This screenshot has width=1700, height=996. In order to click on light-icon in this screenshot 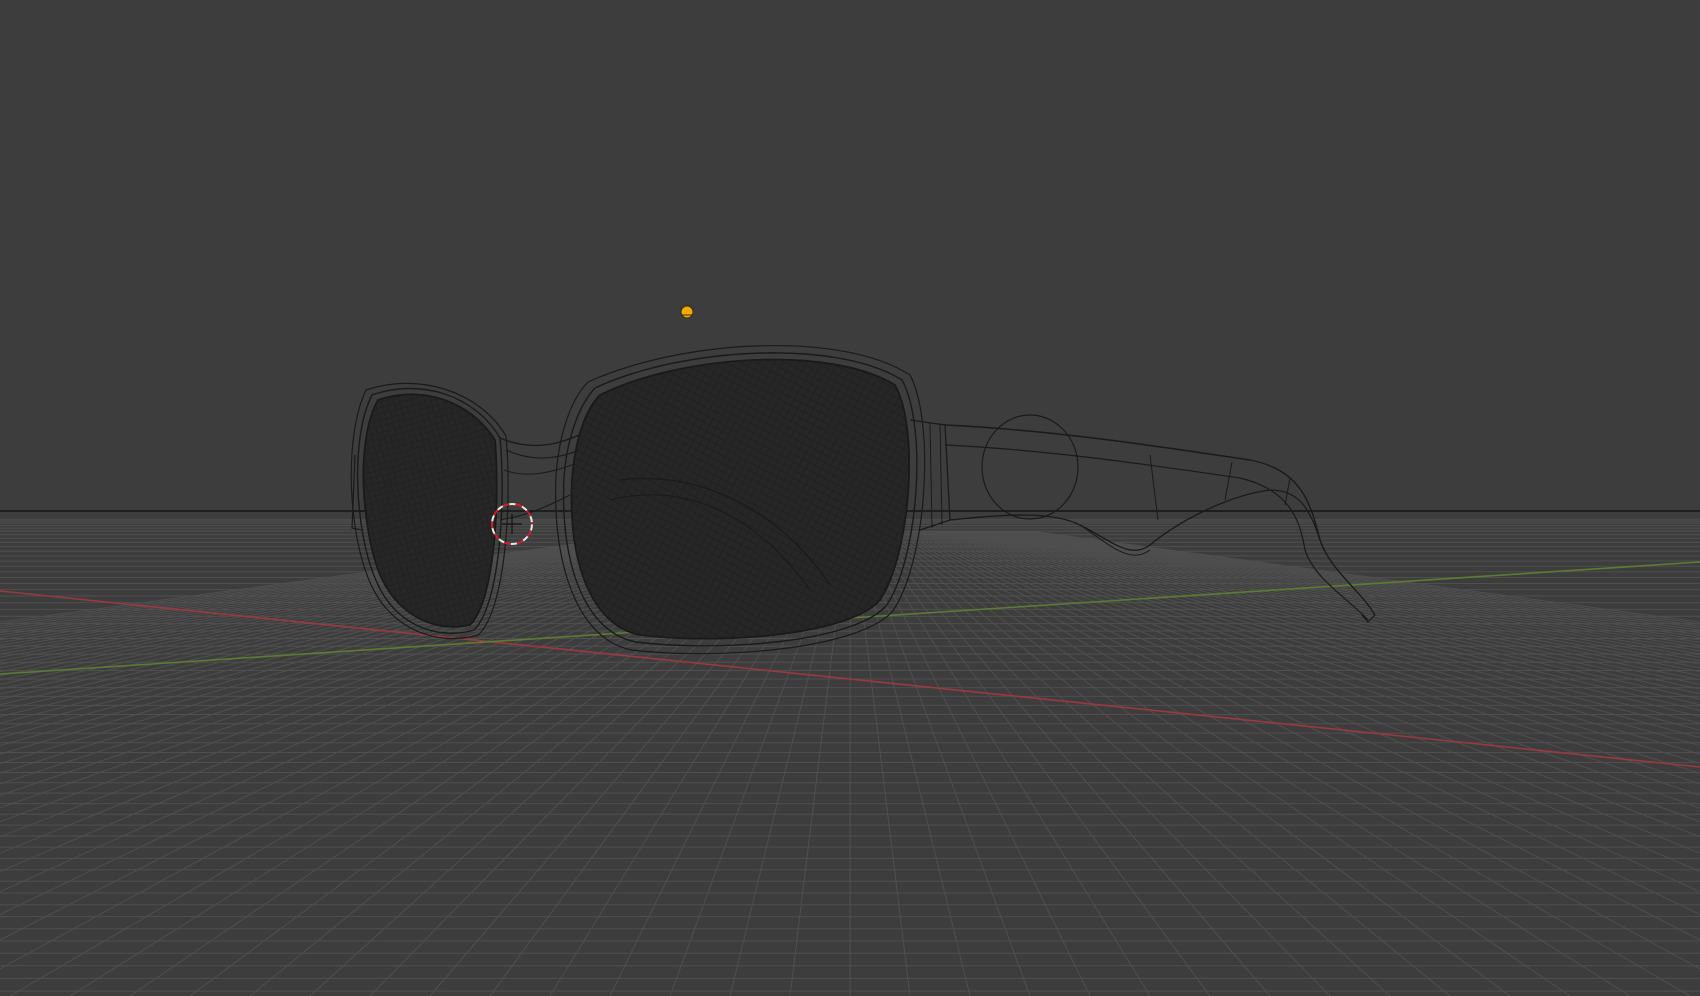, I will do `click(687, 312)`.